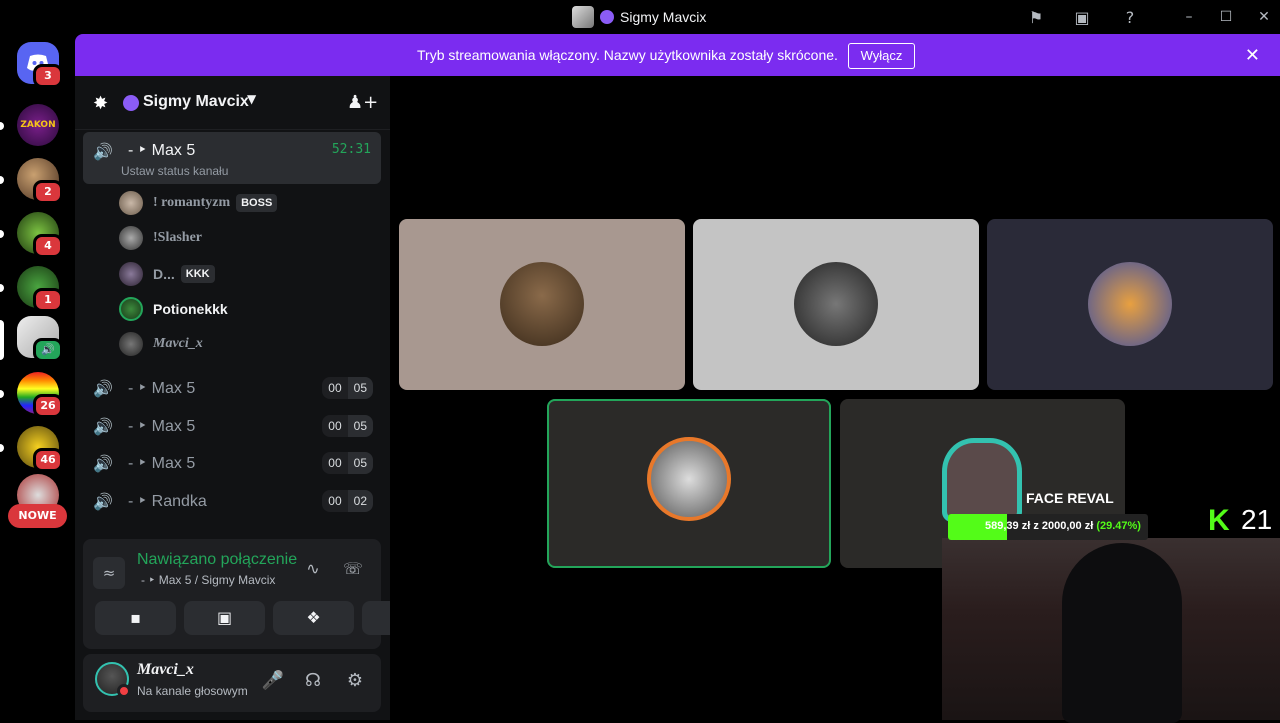 The width and height of the screenshot is (1280, 723). I want to click on webcam-feed, so click(1111, 630).